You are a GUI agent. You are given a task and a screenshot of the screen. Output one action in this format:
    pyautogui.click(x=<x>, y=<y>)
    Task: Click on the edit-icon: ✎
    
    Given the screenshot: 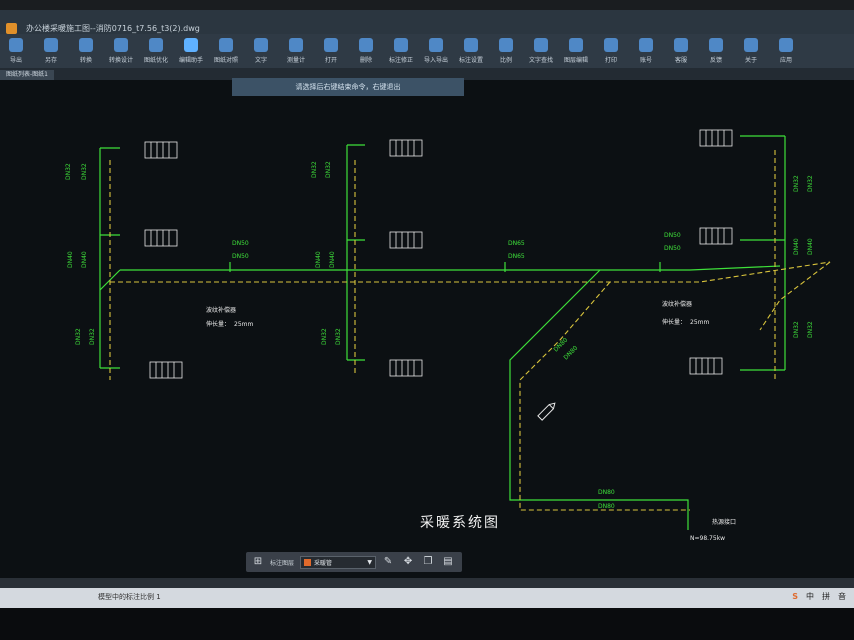 What is the action you would take?
    pyautogui.click(x=388, y=562)
    